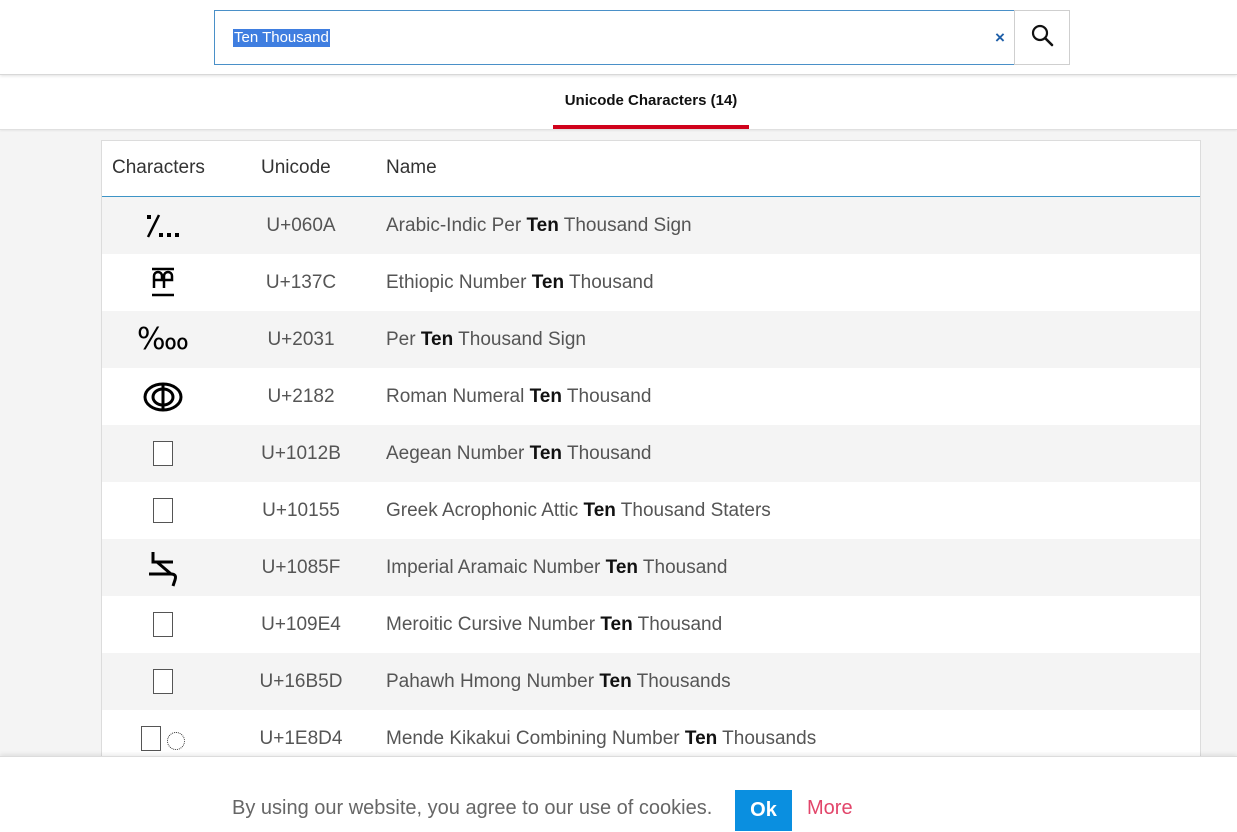 This screenshot has width=1237, height=832. Describe the element at coordinates (651, 102) in the screenshot. I see `tab-unicode-characters: Unicode Characters (14)` at that location.